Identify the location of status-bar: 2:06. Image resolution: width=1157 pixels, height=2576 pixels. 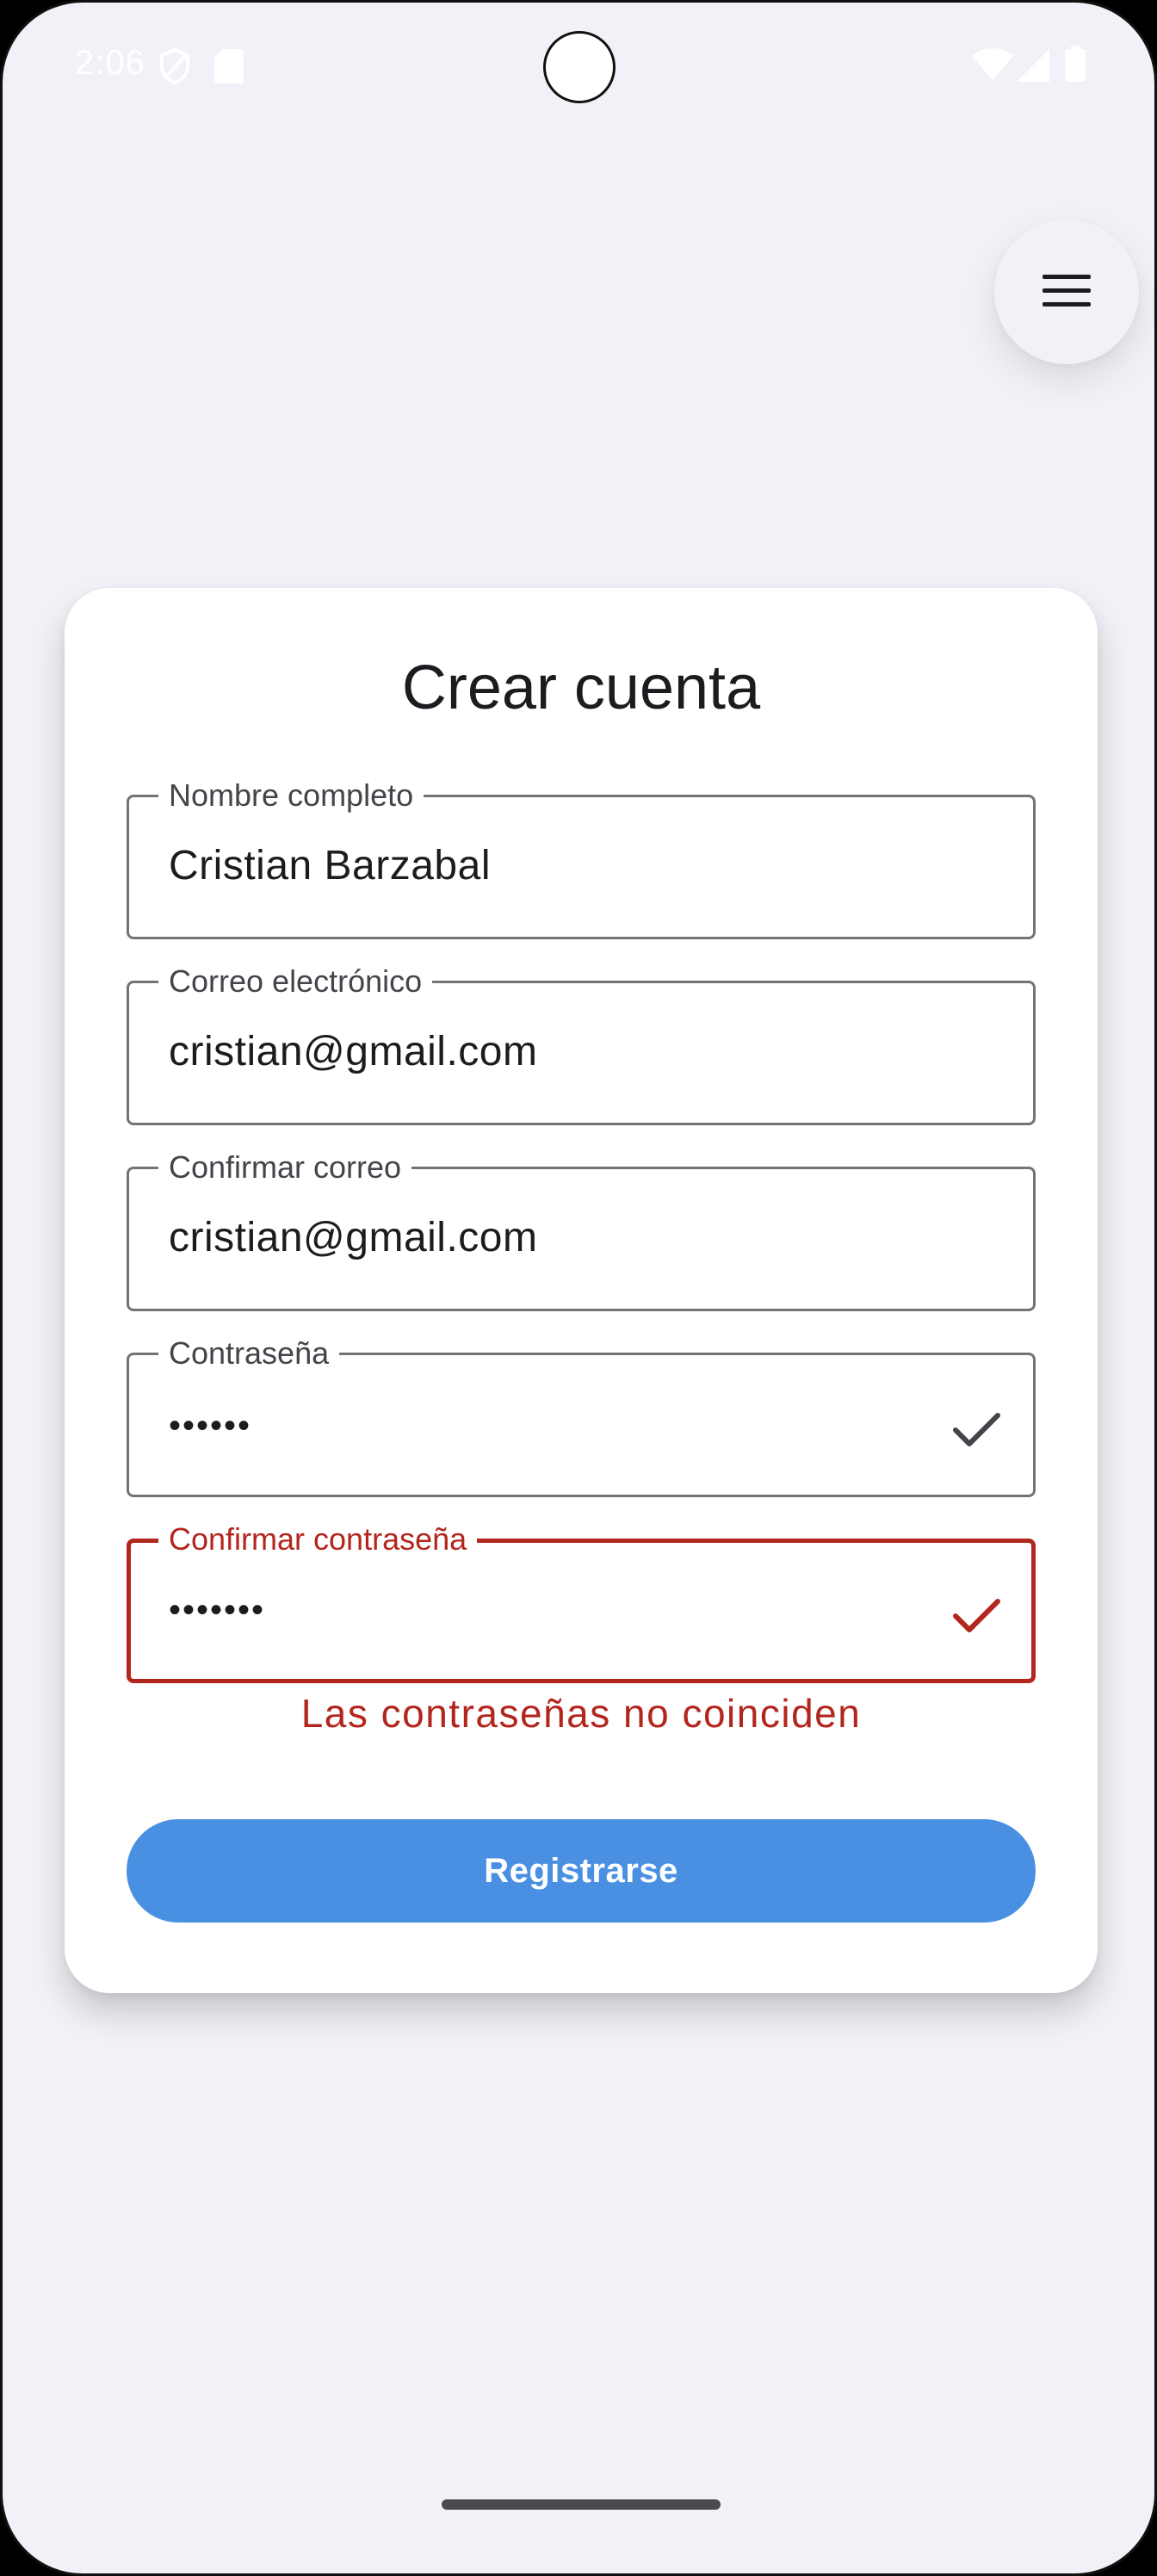
(579, 67).